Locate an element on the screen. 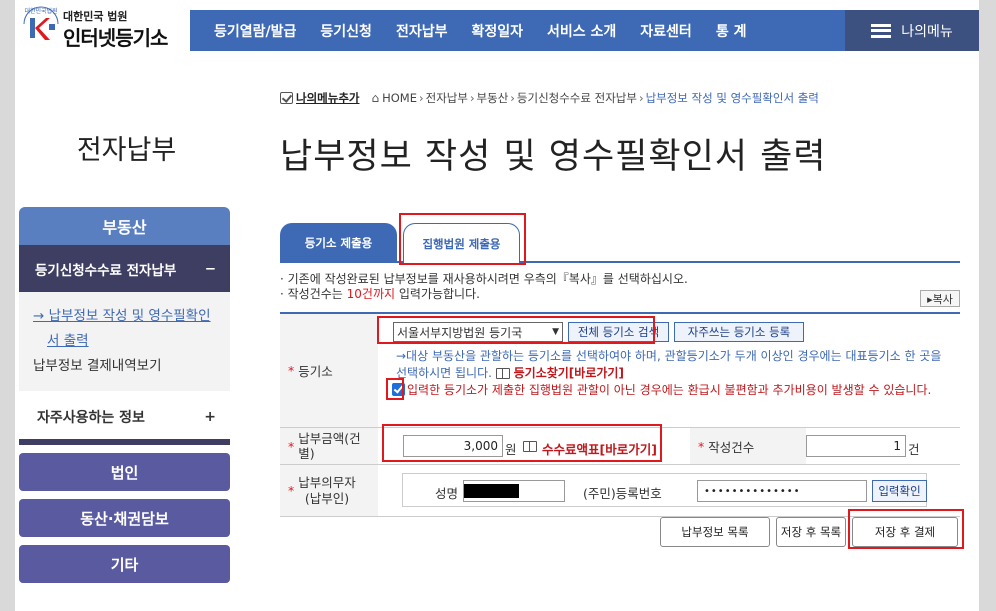 Image resolution: width=996 pixels, height=611 pixels. redacted-name is located at coordinates (491, 491).